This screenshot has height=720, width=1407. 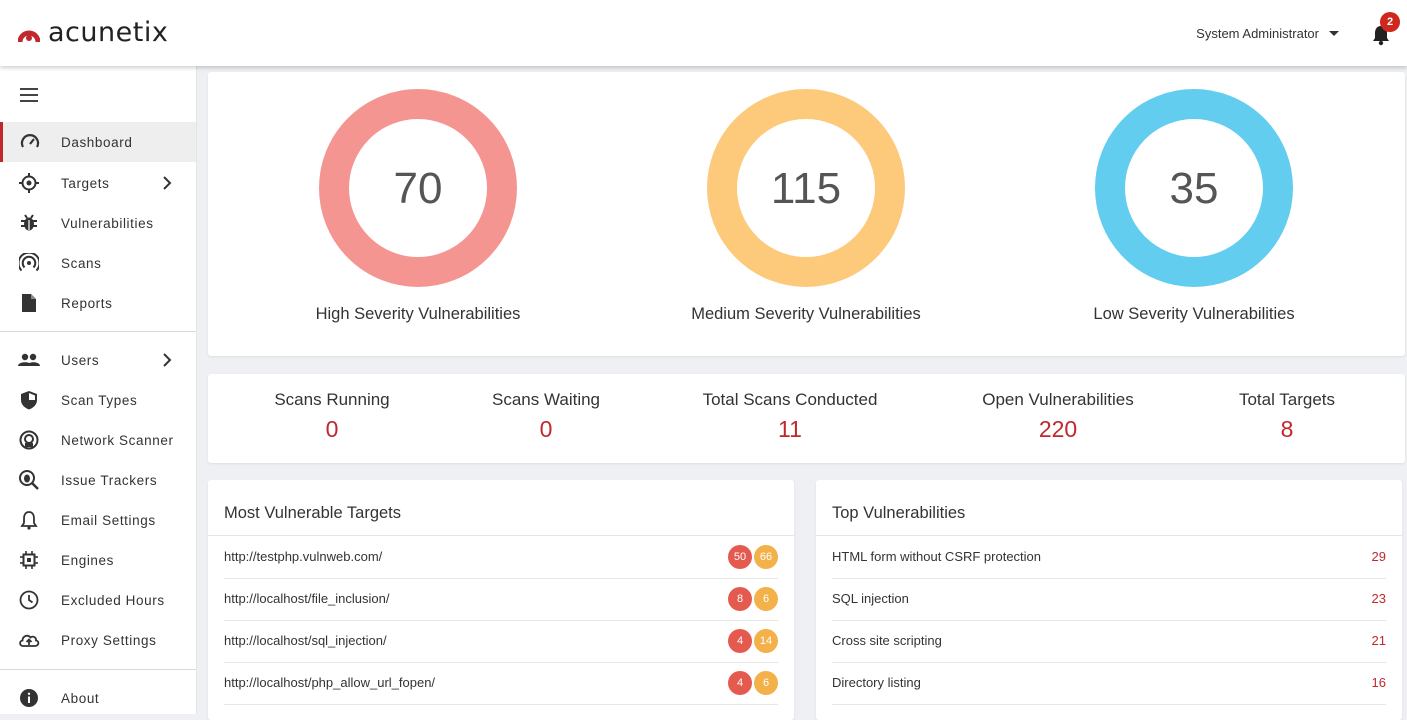 What do you see at coordinates (29, 560) in the screenshot?
I see `chip-icon` at bounding box center [29, 560].